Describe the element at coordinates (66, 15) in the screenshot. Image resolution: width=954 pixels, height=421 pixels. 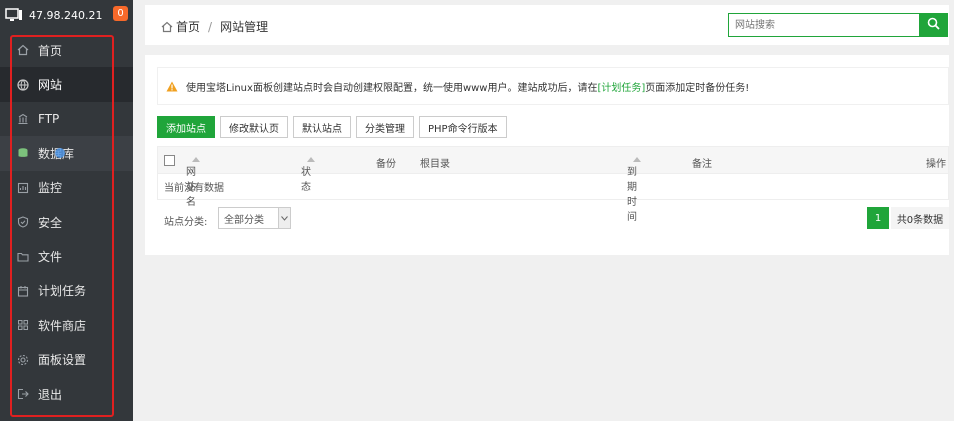
I see `server-ip: 47.98.240.21` at that location.